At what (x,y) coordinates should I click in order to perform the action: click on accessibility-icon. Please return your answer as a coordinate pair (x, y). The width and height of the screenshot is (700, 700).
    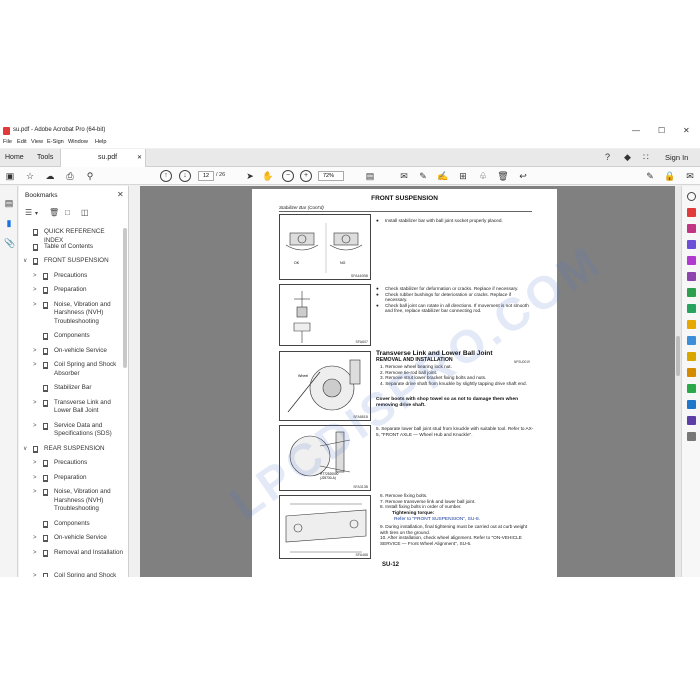
    Looking at the image, I should click on (691, 420).